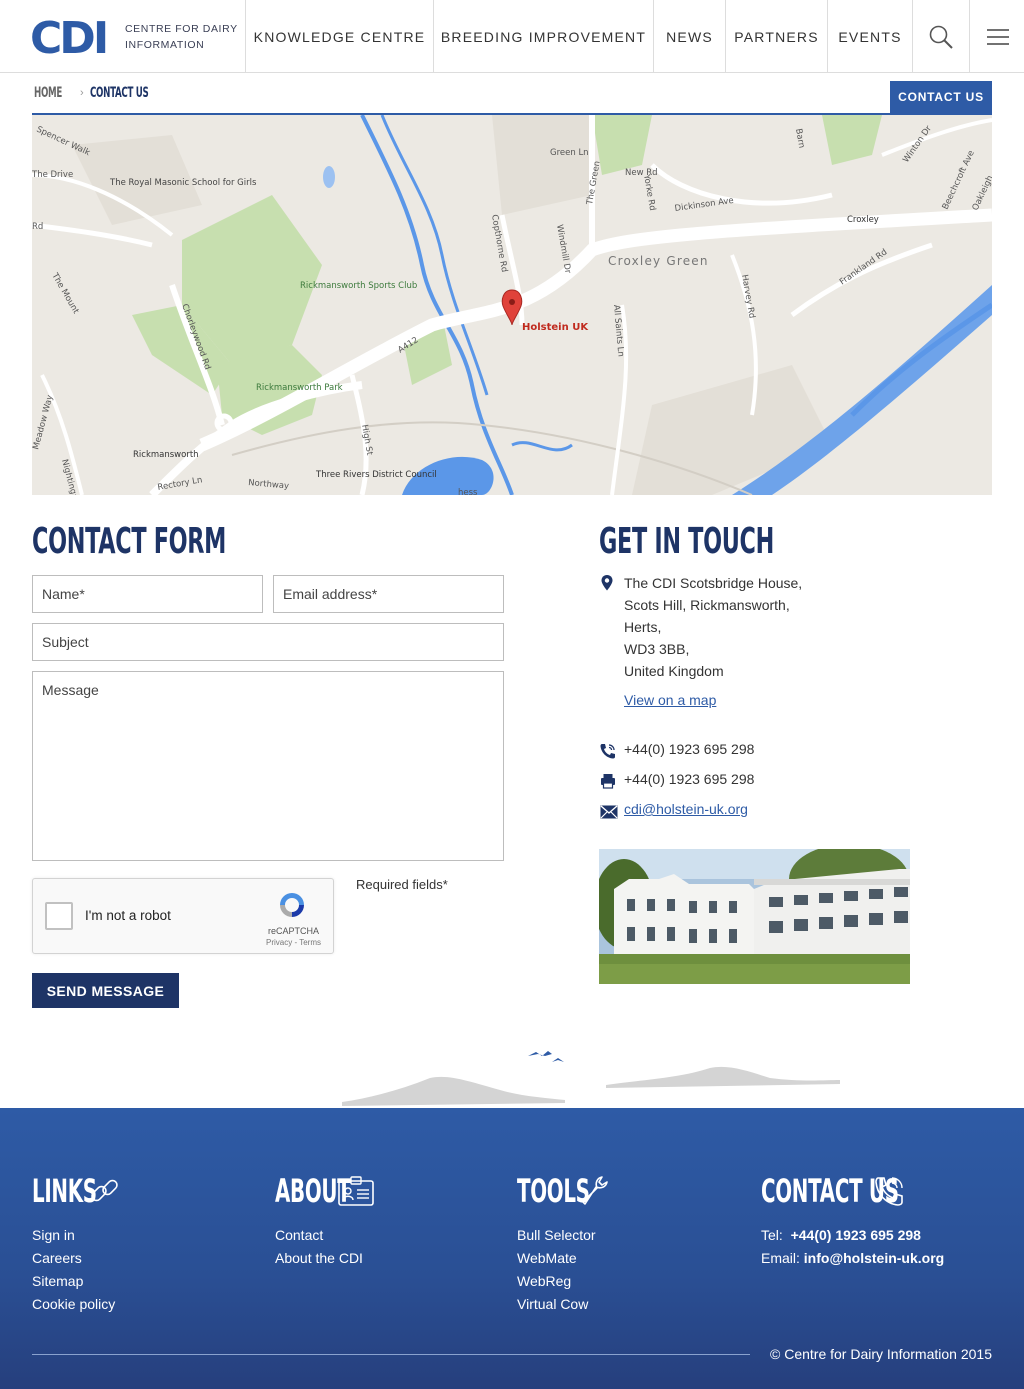 This screenshot has height=1389, width=1024. What do you see at coordinates (607, 583) in the screenshot?
I see `location-pin-icon` at bounding box center [607, 583].